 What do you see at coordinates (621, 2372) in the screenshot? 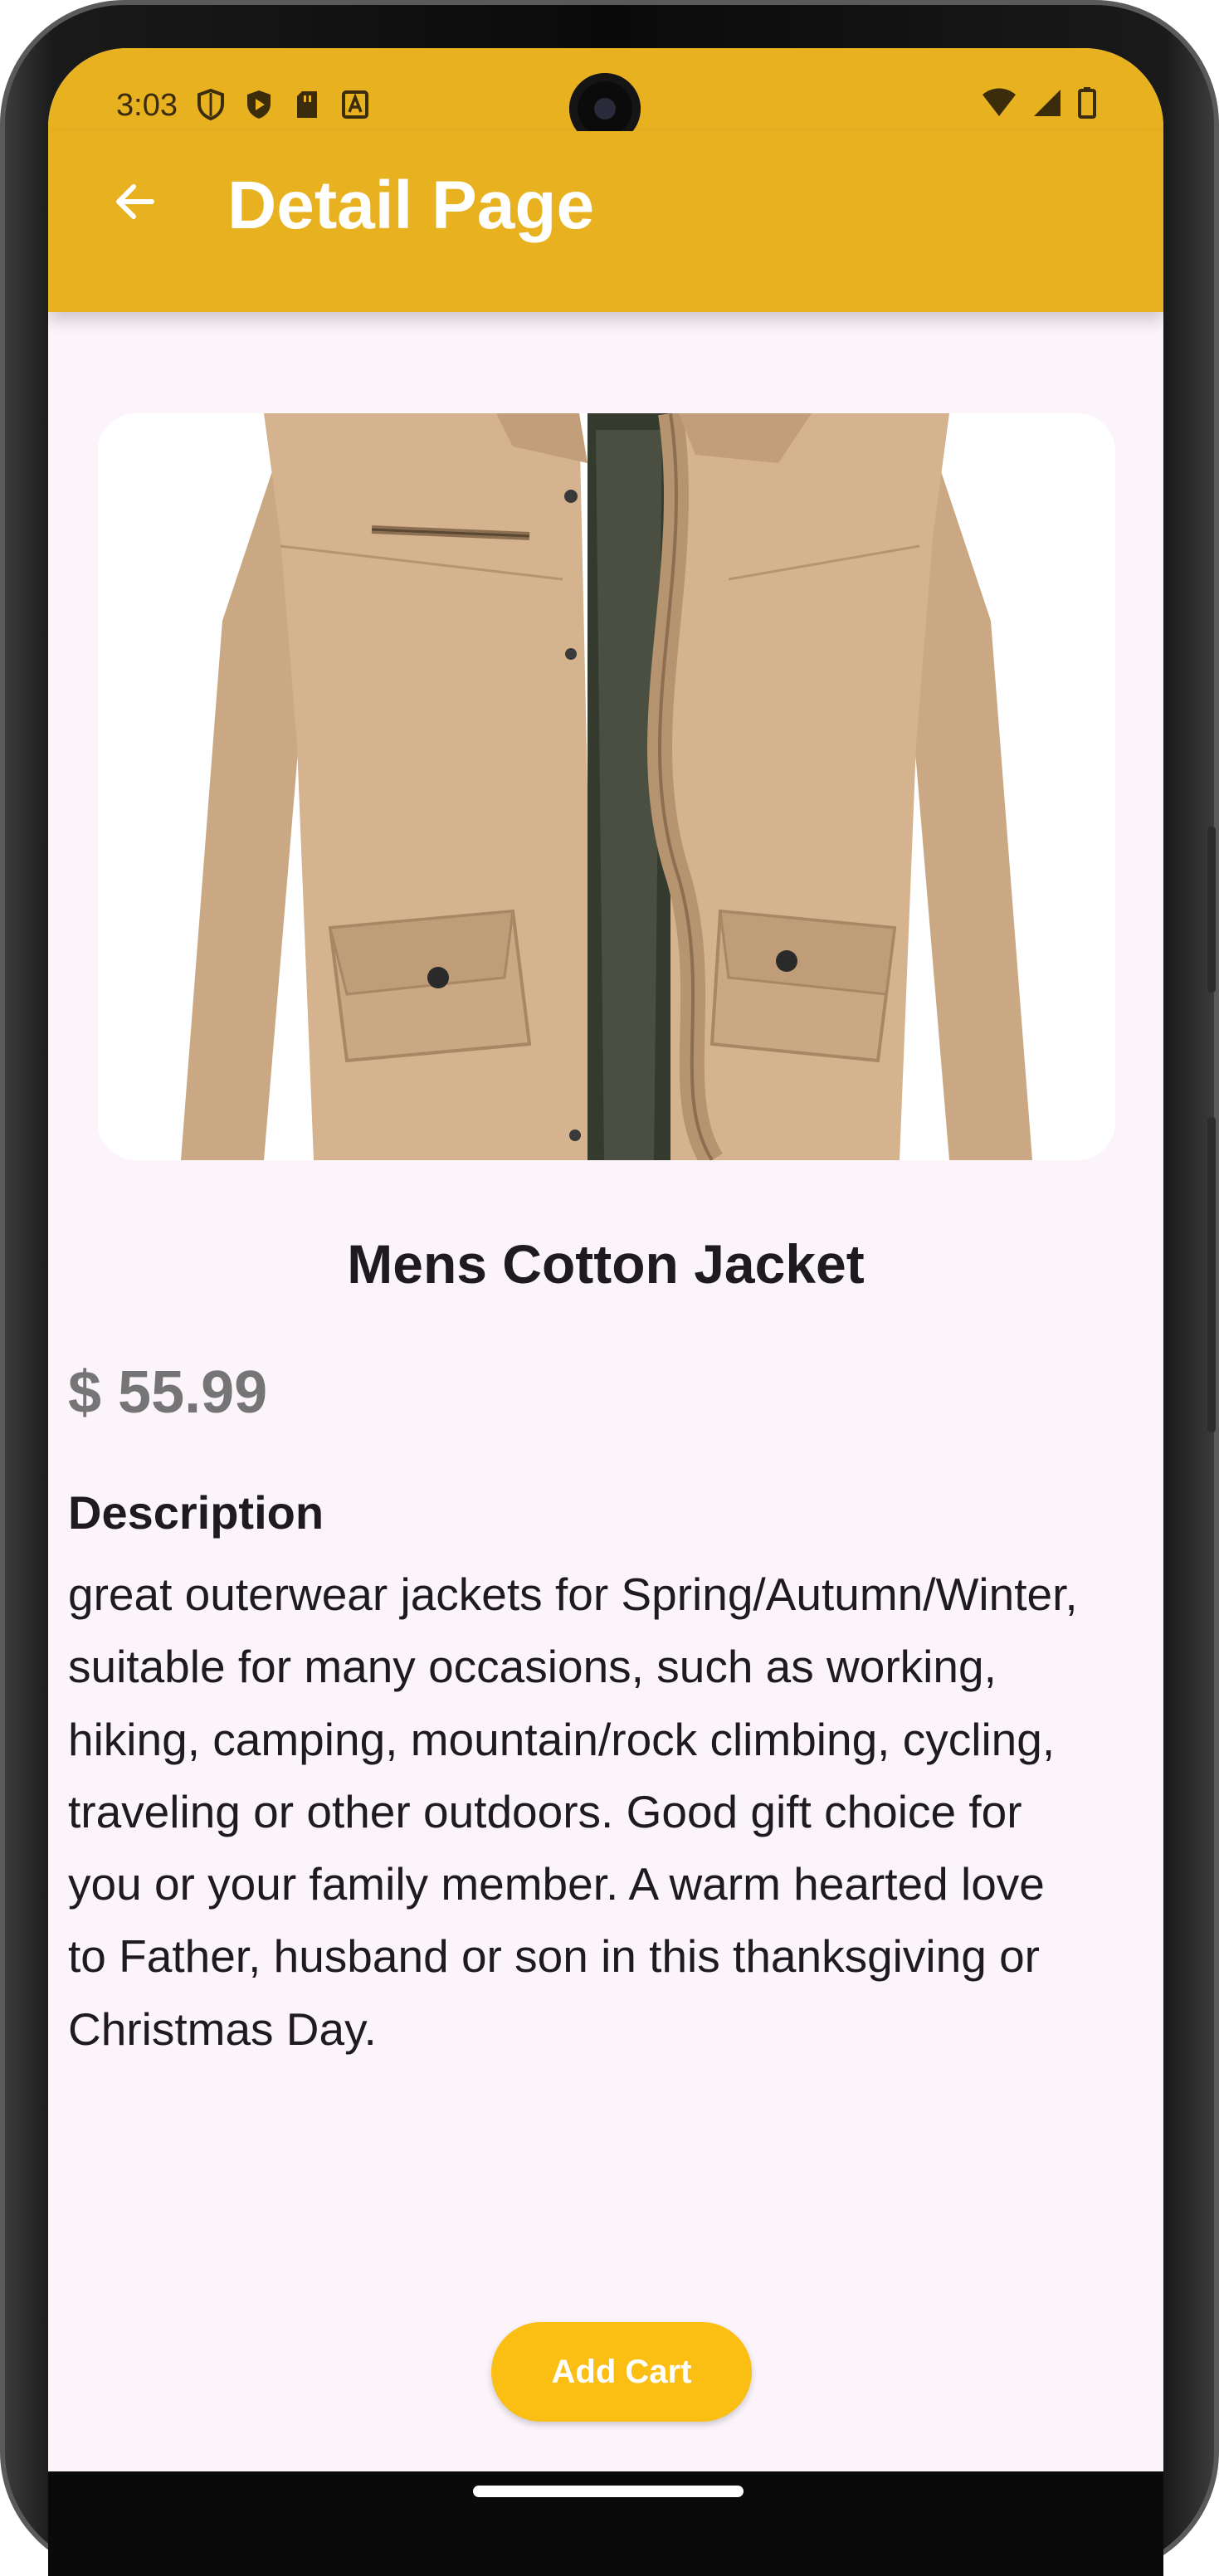
I see `add-cart-button: Add Cart` at bounding box center [621, 2372].